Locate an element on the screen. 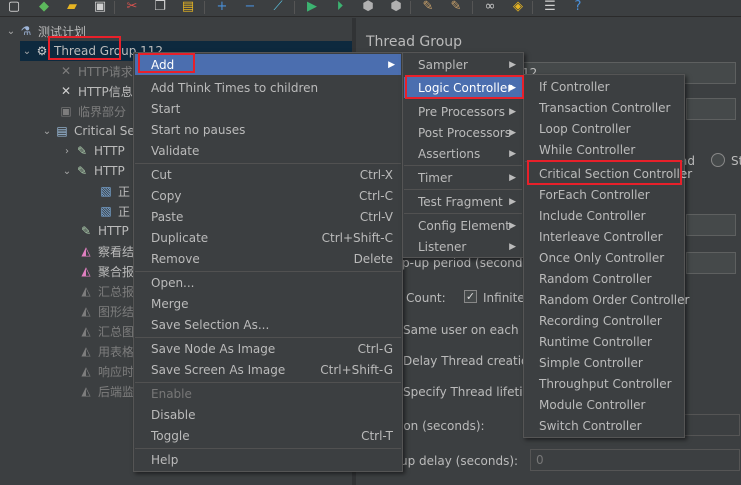  menu-item-cut: Cut Ctrl-X is located at coordinates (268, 174).